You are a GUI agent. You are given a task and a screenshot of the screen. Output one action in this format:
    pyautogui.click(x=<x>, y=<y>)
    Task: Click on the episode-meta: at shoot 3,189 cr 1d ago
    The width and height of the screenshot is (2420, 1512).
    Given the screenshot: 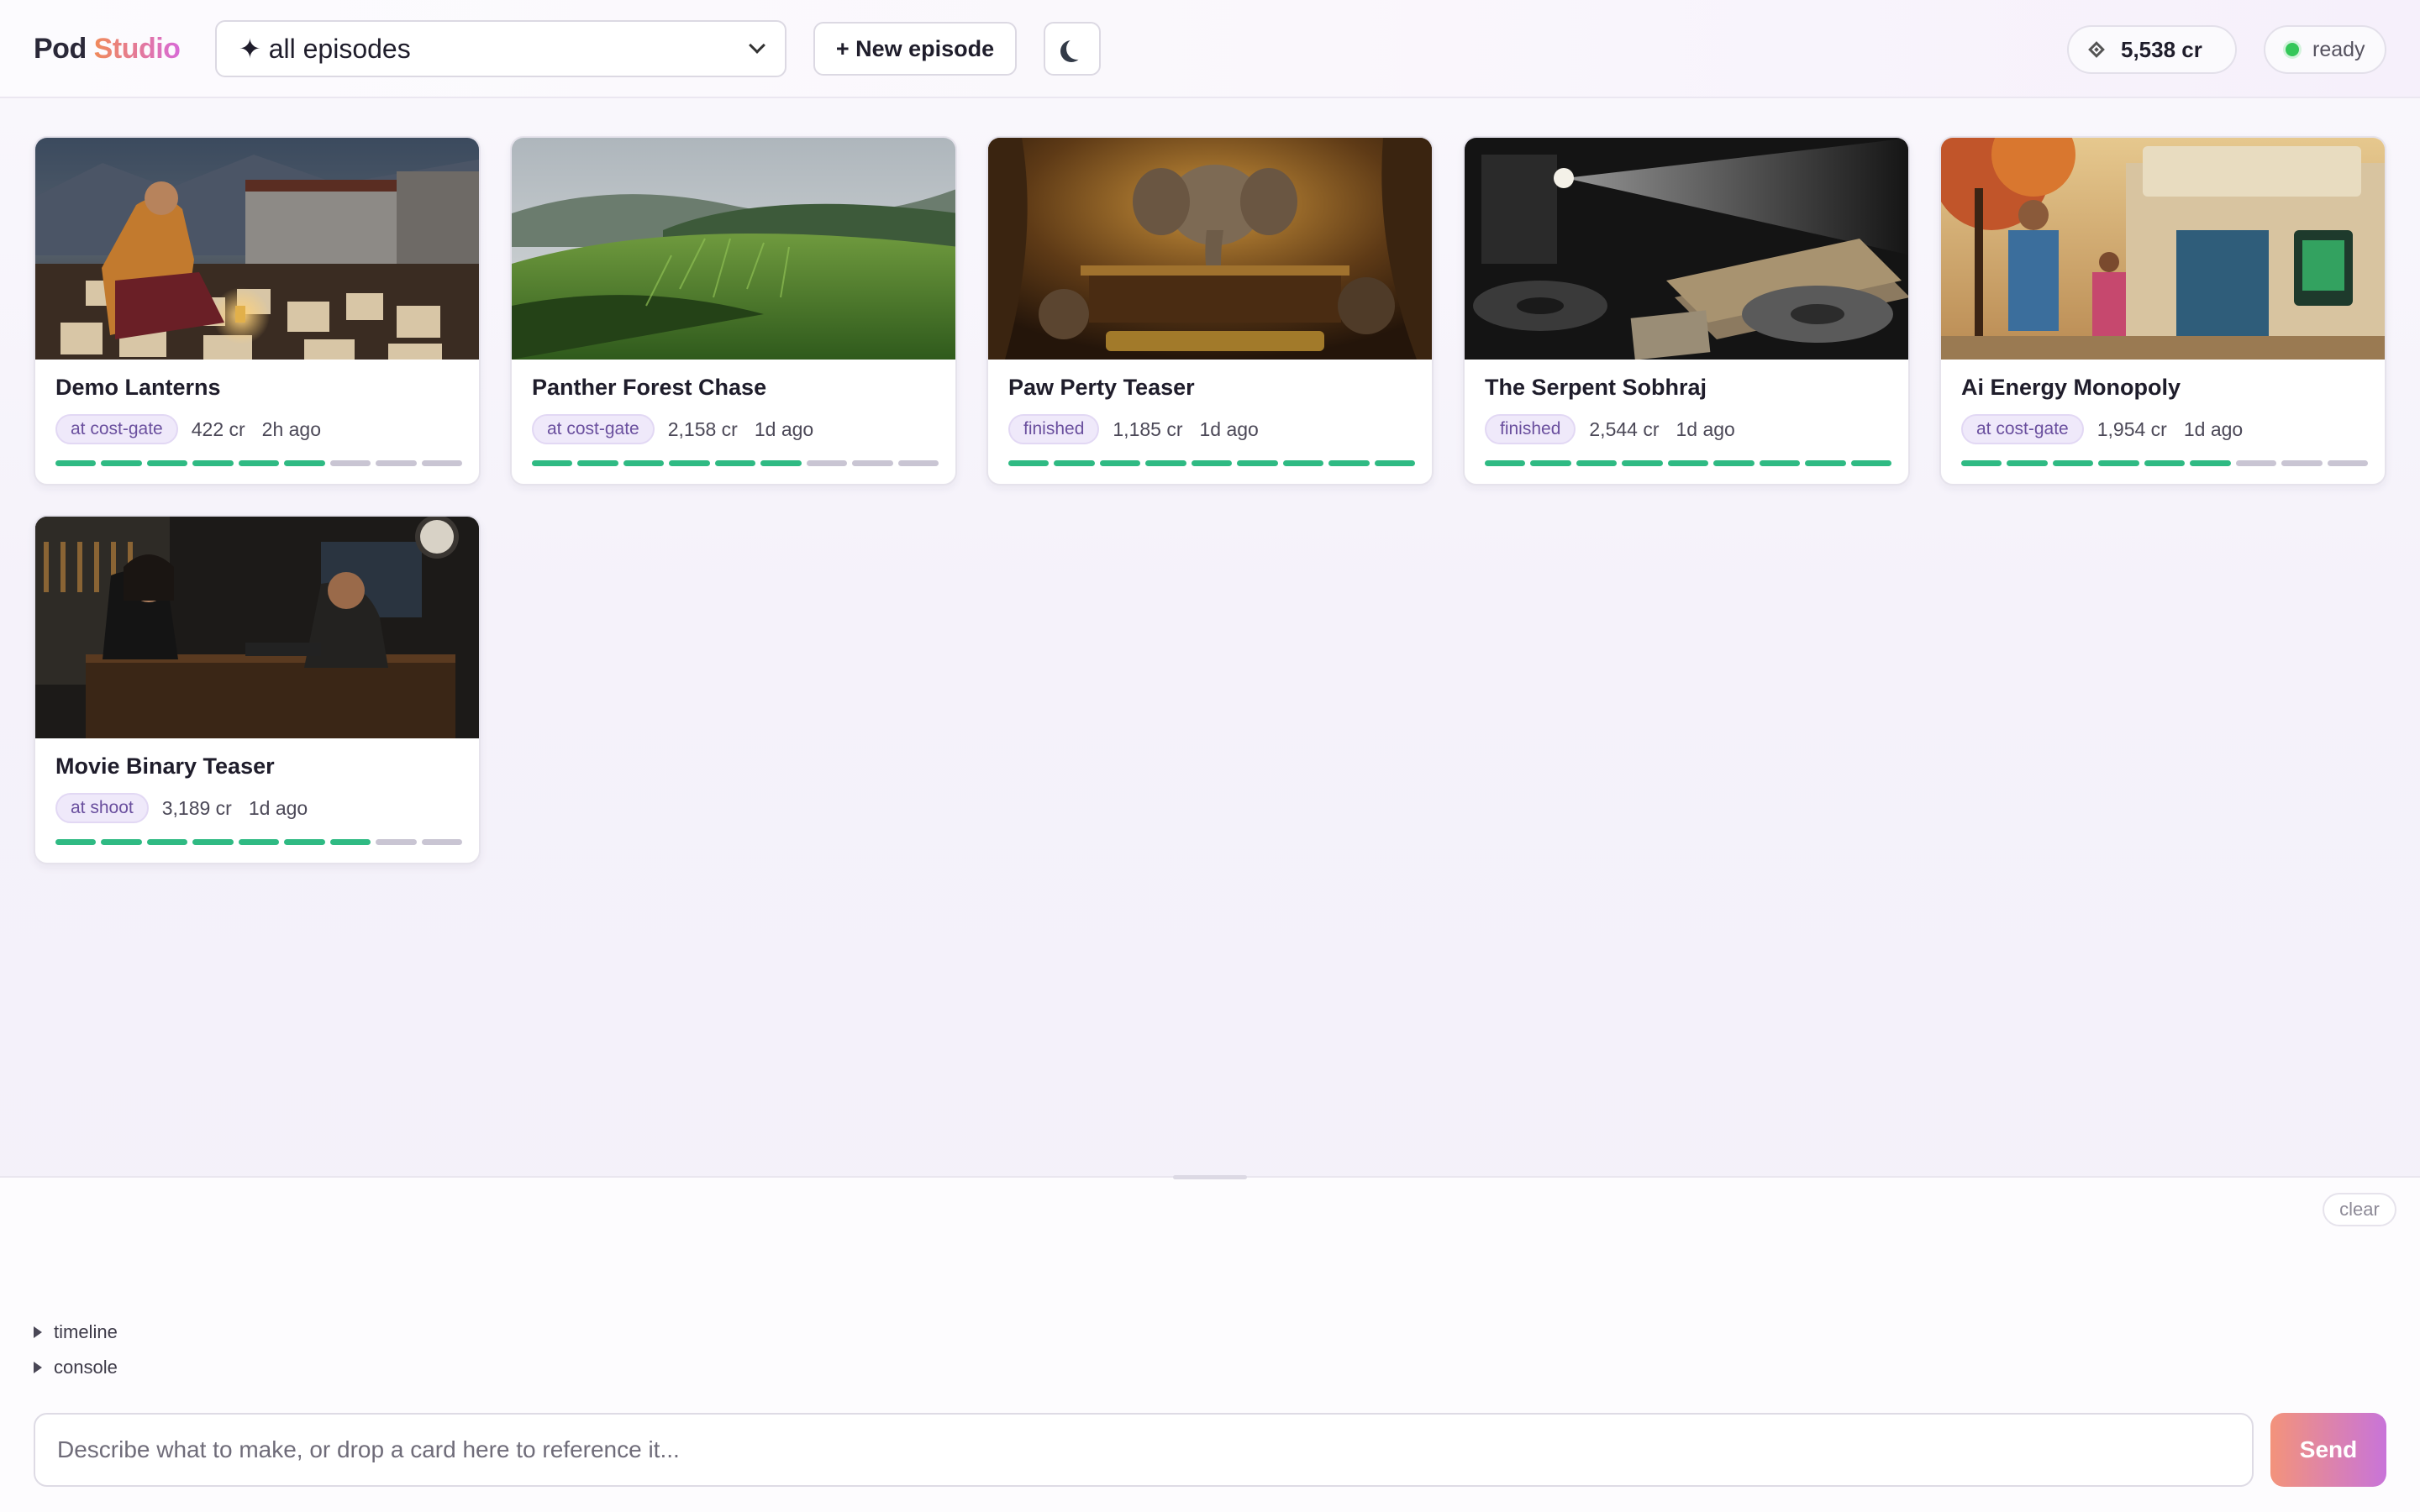 What is the action you would take?
    pyautogui.click(x=189, y=808)
    